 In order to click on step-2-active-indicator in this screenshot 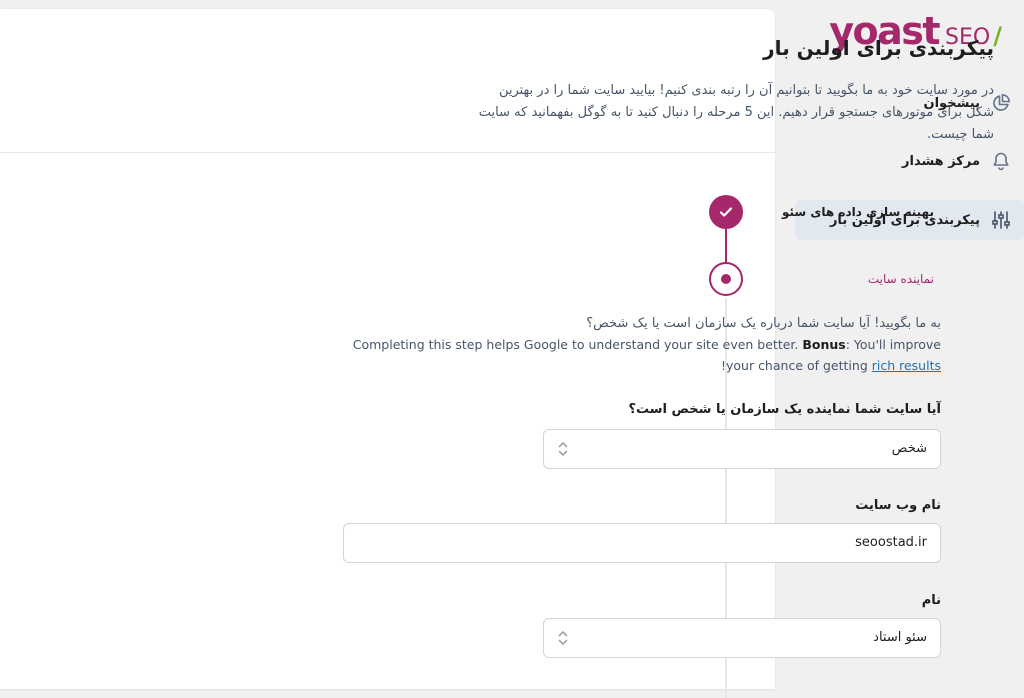, I will do `click(726, 279)`.